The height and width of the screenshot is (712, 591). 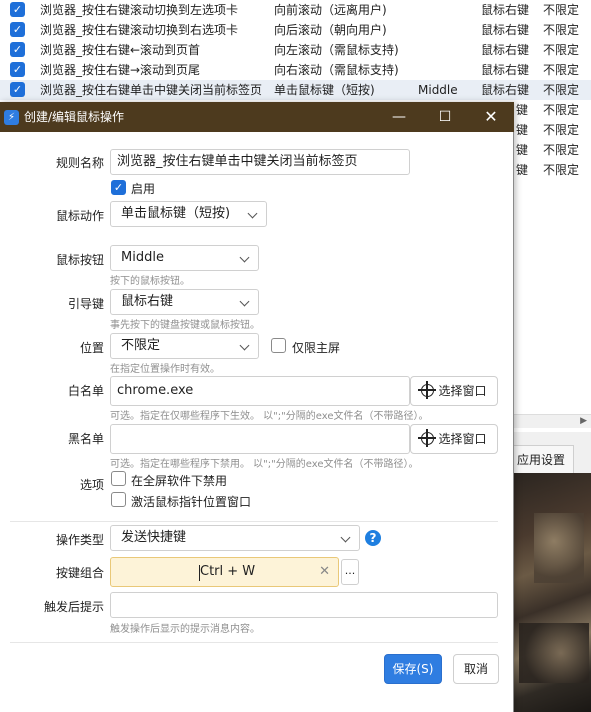 I want to click on blacklist-label: 黑名单, so click(x=85, y=439).